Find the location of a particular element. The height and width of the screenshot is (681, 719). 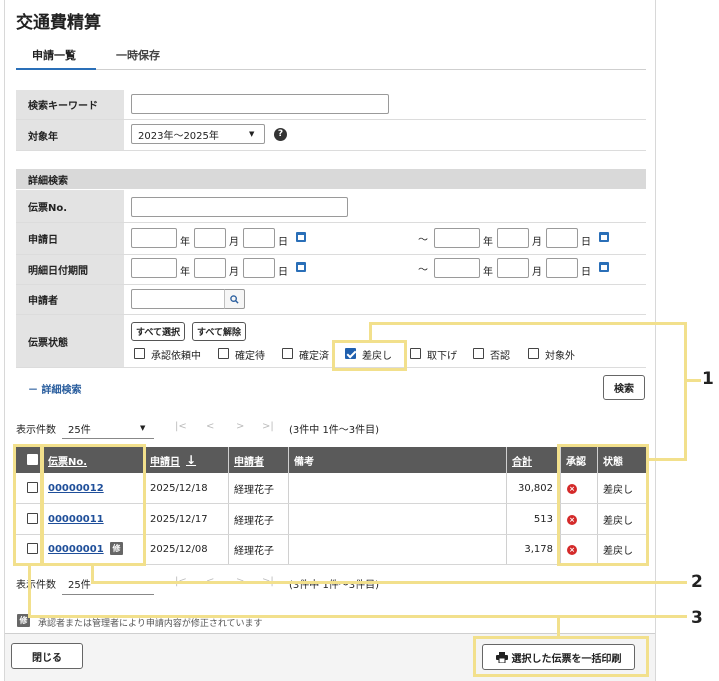

active-tab-indicator is located at coordinates (56, 69).